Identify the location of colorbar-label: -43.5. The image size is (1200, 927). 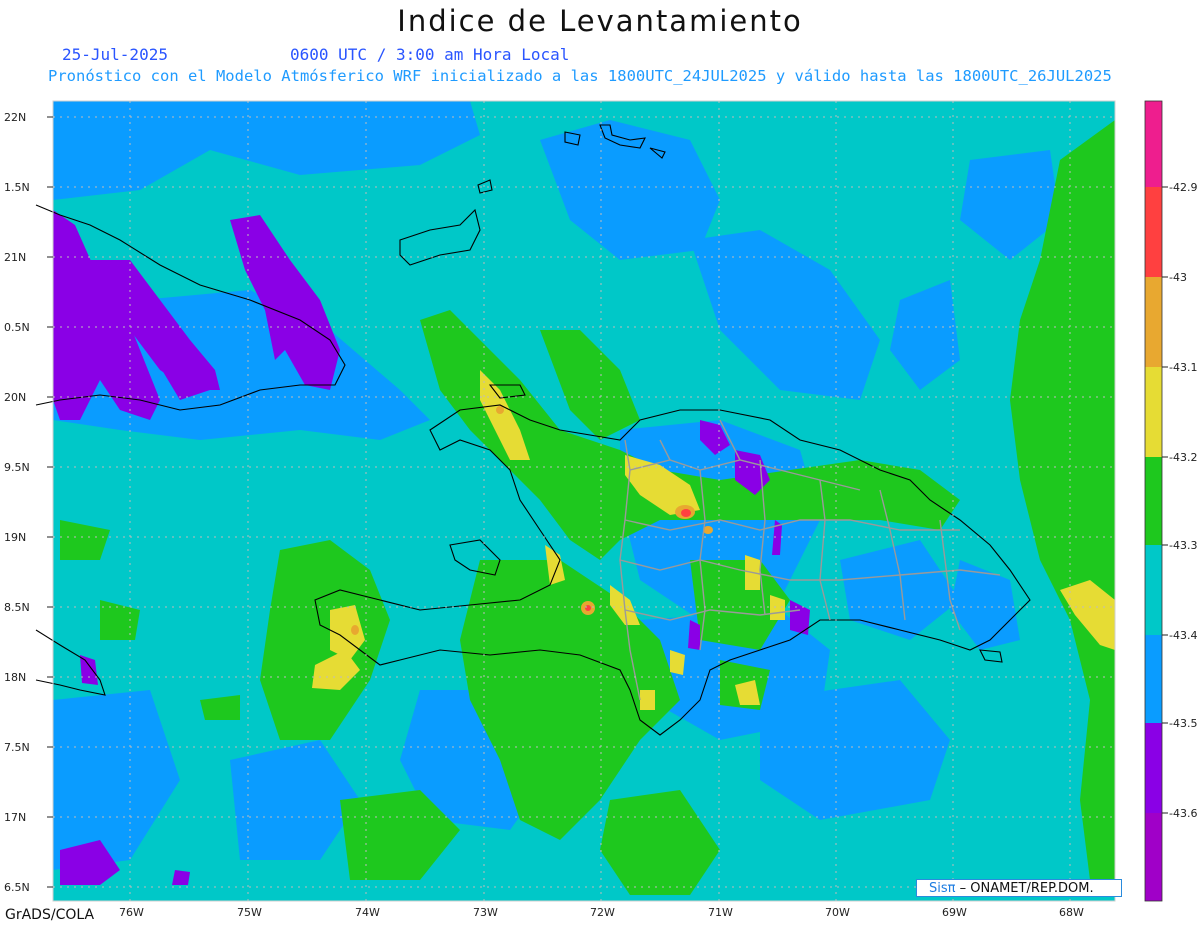
(1183, 723).